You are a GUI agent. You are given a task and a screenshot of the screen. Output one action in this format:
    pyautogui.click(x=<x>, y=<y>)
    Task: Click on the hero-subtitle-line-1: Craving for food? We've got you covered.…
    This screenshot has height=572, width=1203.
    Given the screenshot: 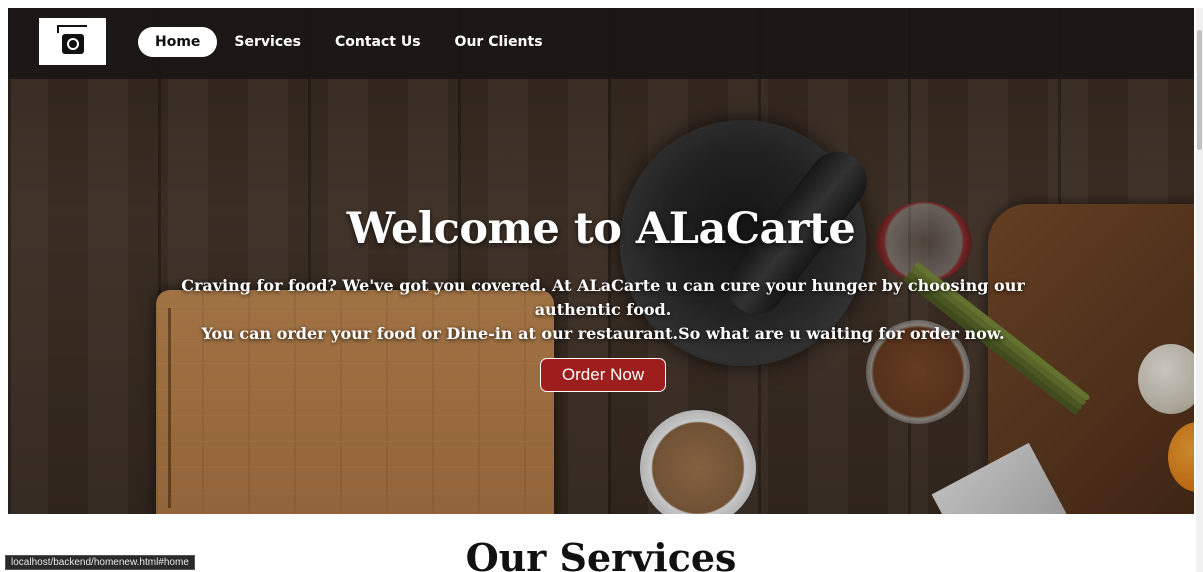 What is the action you would take?
    pyautogui.click(x=603, y=297)
    